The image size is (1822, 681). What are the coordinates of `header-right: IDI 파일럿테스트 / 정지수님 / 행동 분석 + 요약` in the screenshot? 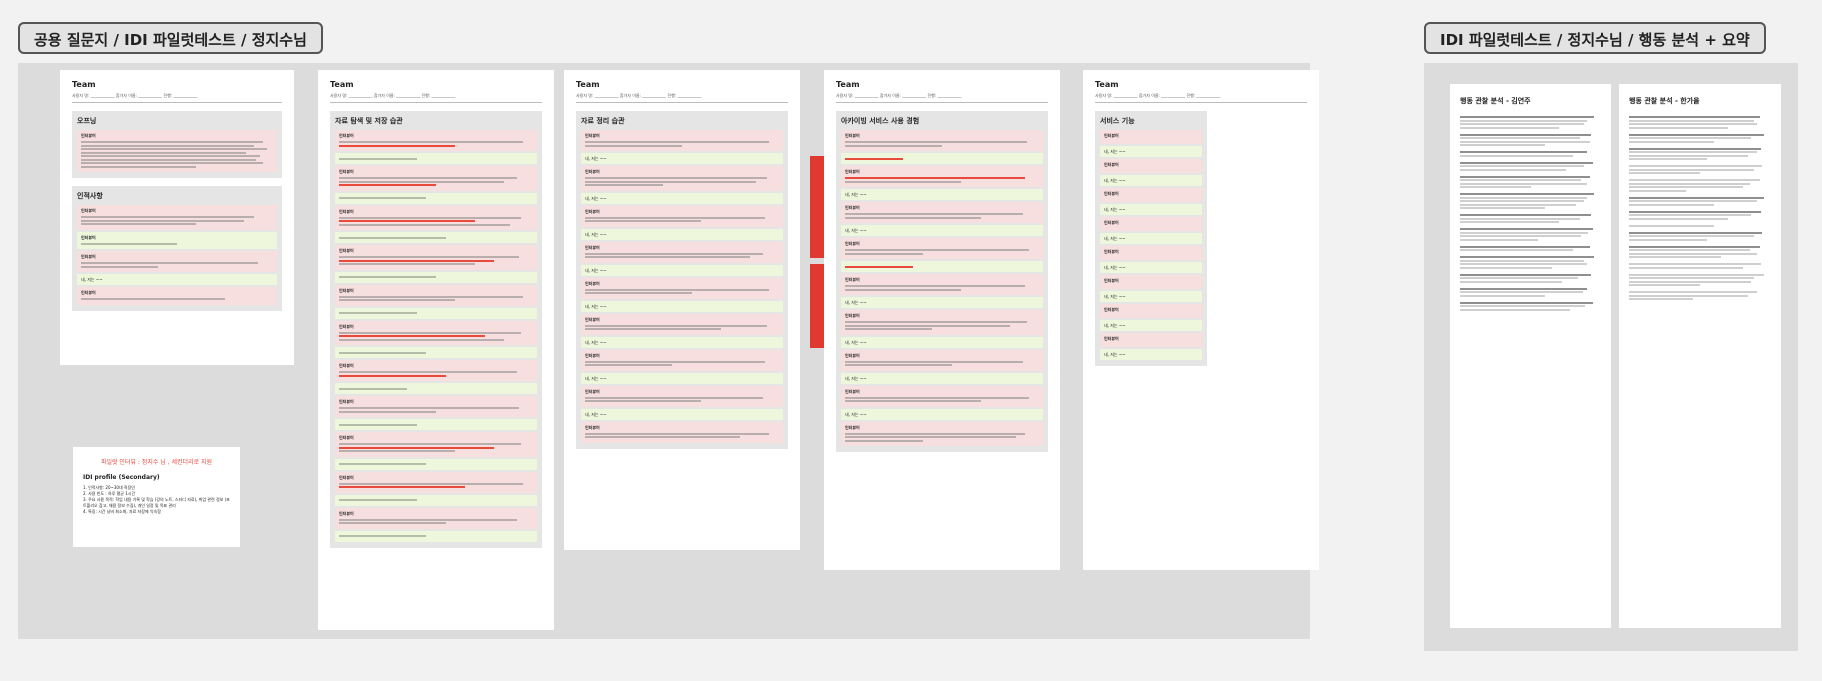 It's located at (1595, 38).